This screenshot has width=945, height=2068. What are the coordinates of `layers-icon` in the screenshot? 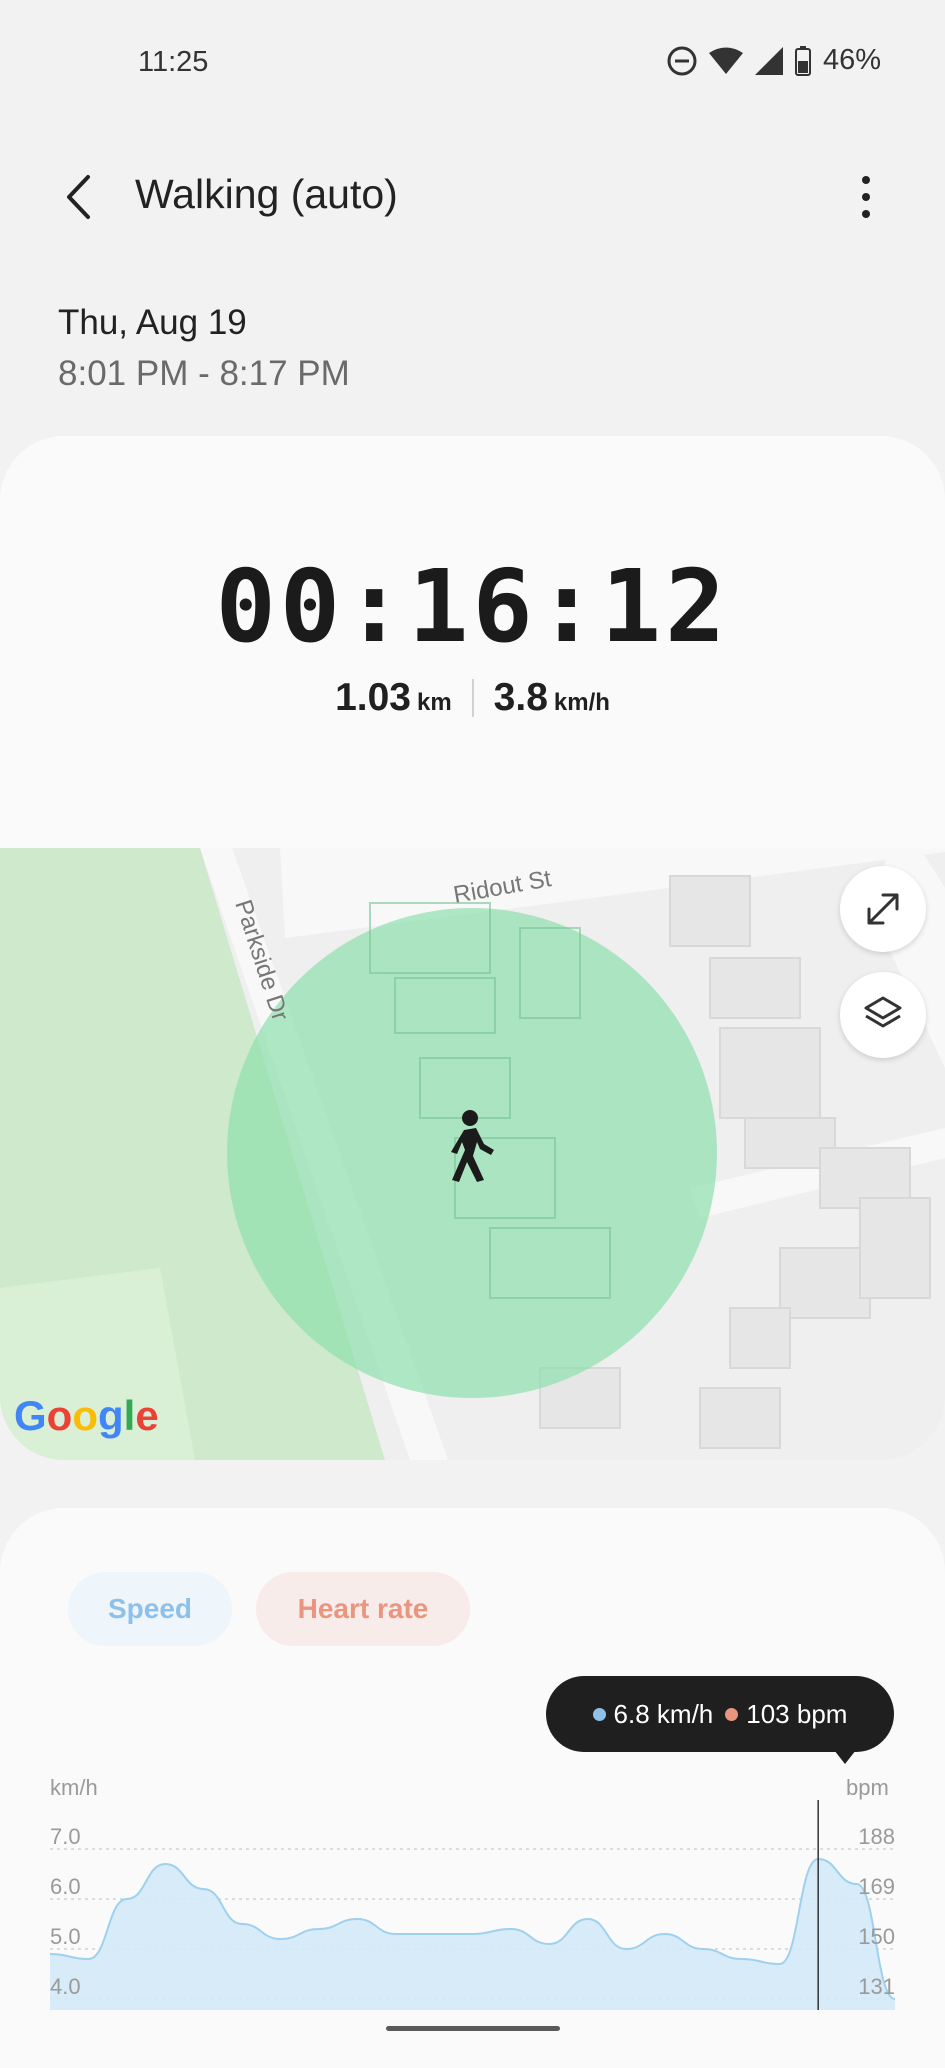 It's located at (883, 1012).